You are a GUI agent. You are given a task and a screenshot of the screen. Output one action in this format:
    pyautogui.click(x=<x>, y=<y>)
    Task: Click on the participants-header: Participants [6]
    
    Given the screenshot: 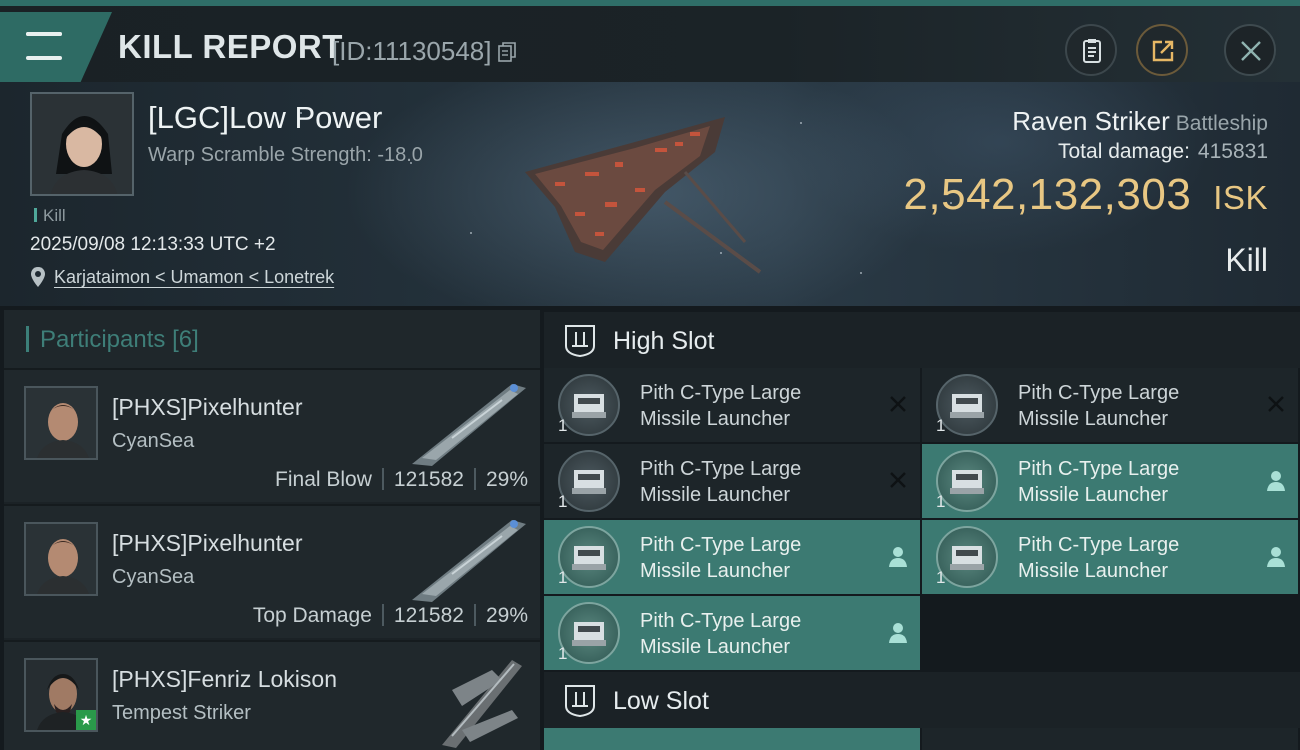 What is the action you would take?
    pyautogui.click(x=272, y=339)
    